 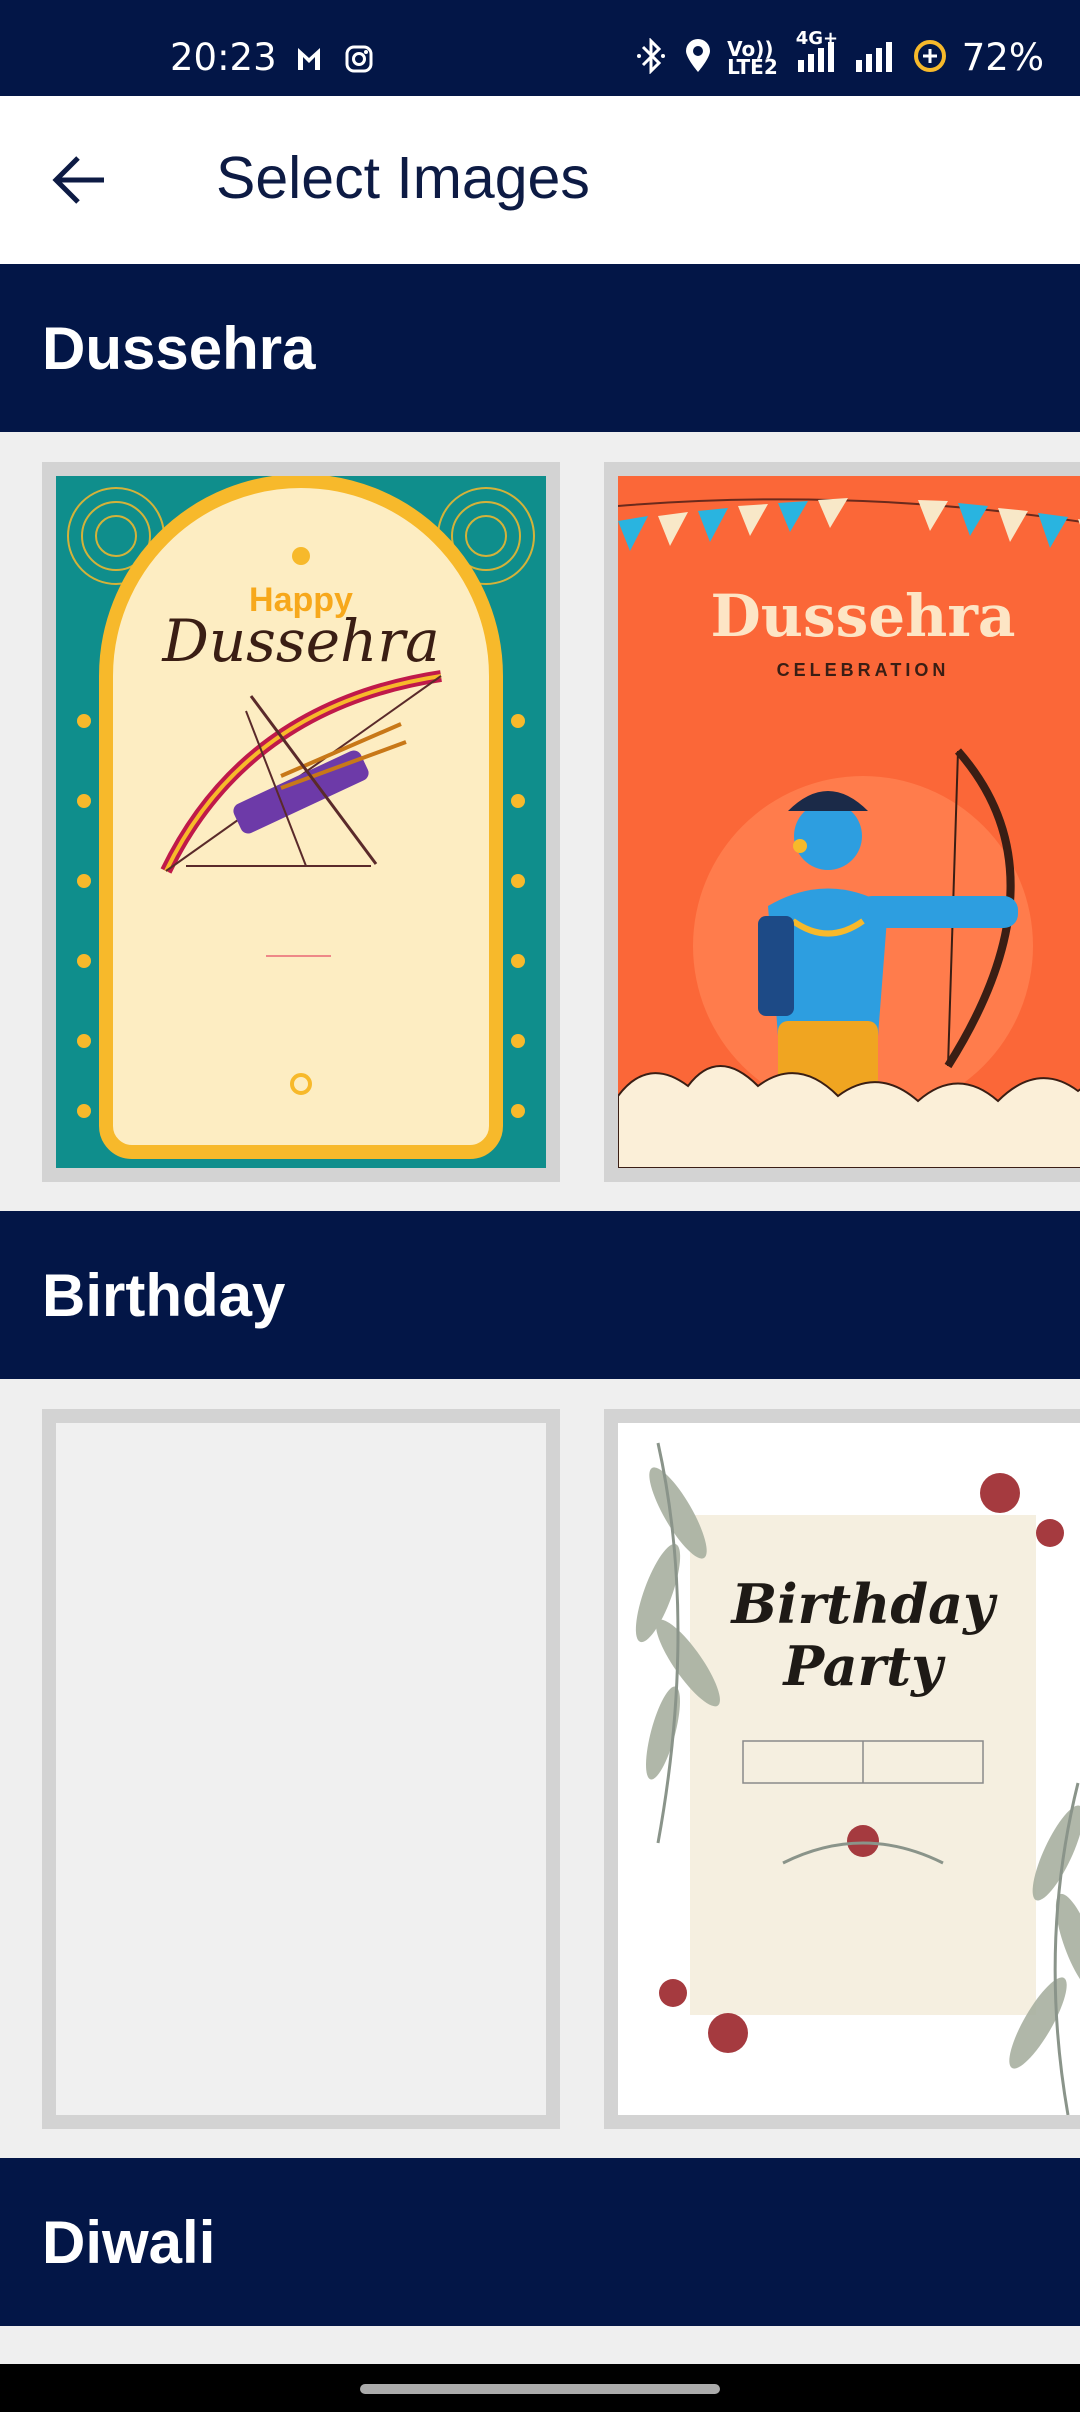 What do you see at coordinates (309, 61) in the screenshot?
I see `gmail-icon` at bounding box center [309, 61].